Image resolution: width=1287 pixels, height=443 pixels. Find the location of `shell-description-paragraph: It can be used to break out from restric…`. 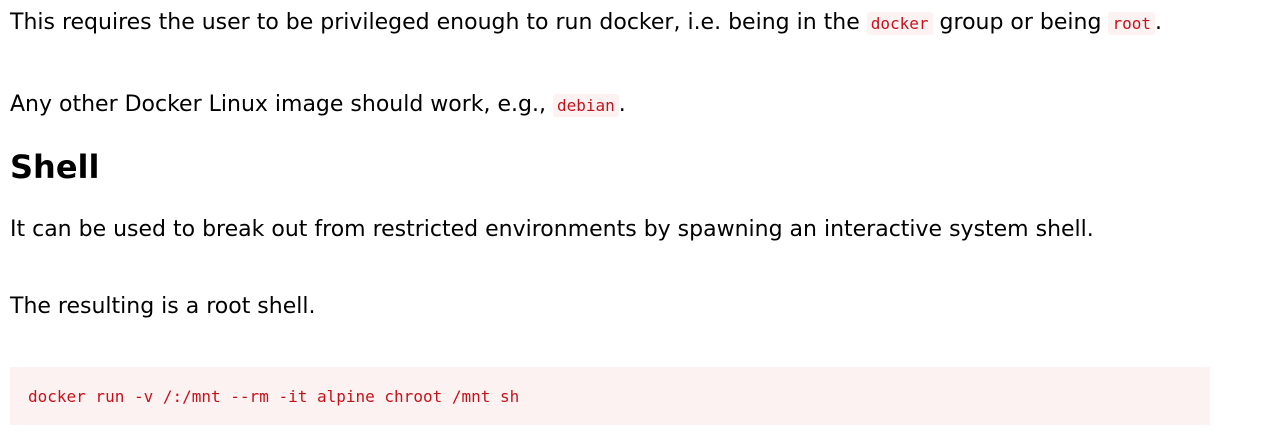

shell-description-paragraph: It can be used to break out from restric… is located at coordinates (552, 229).